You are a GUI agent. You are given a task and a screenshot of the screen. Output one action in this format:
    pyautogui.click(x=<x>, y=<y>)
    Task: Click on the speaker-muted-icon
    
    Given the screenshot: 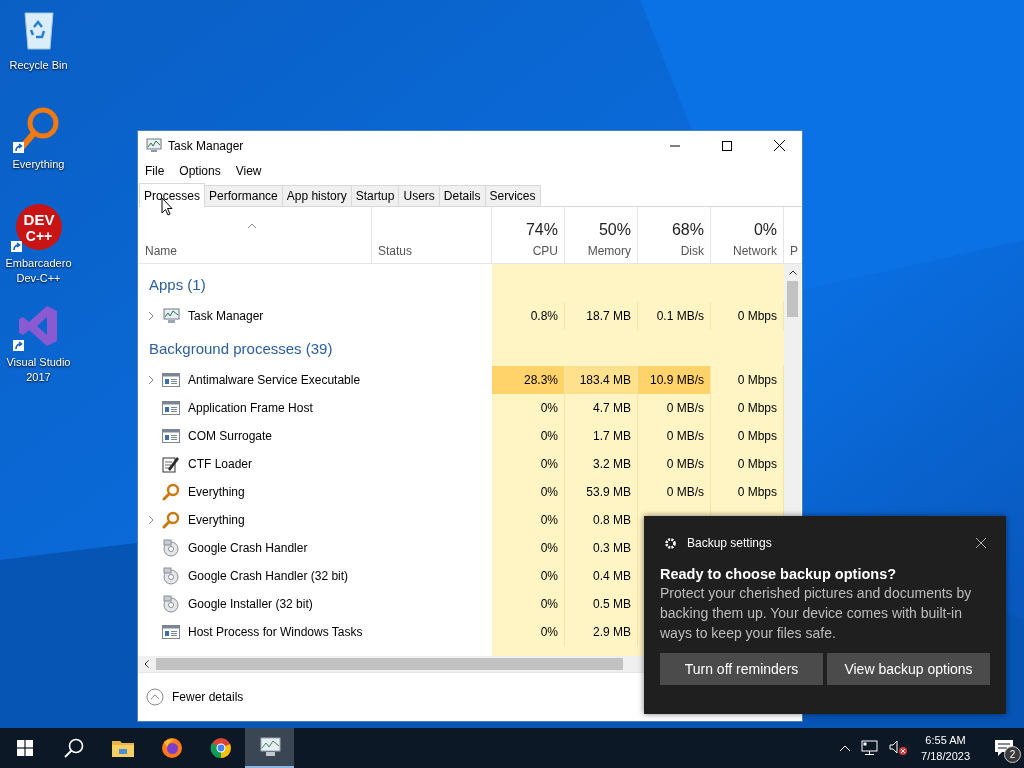 What is the action you would take?
    pyautogui.click(x=899, y=748)
    